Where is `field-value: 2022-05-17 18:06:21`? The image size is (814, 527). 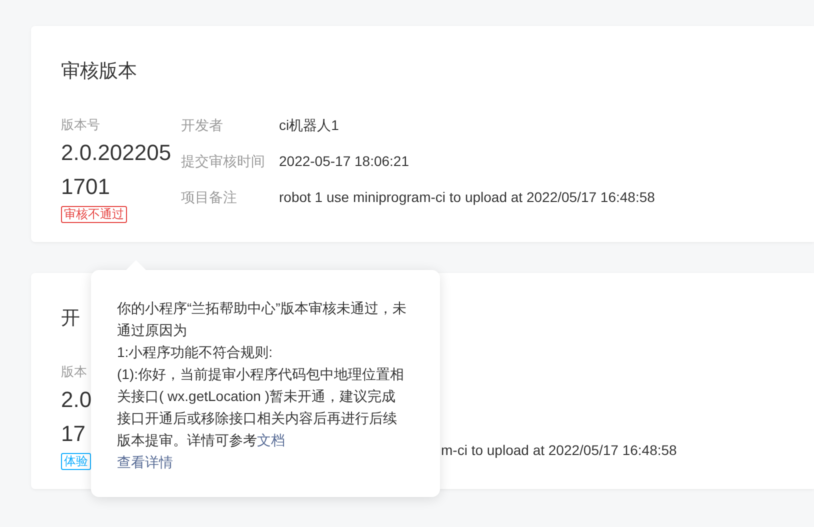 field-value: 2022-05-17 18:06:21 is located at coordinates (344, 161).